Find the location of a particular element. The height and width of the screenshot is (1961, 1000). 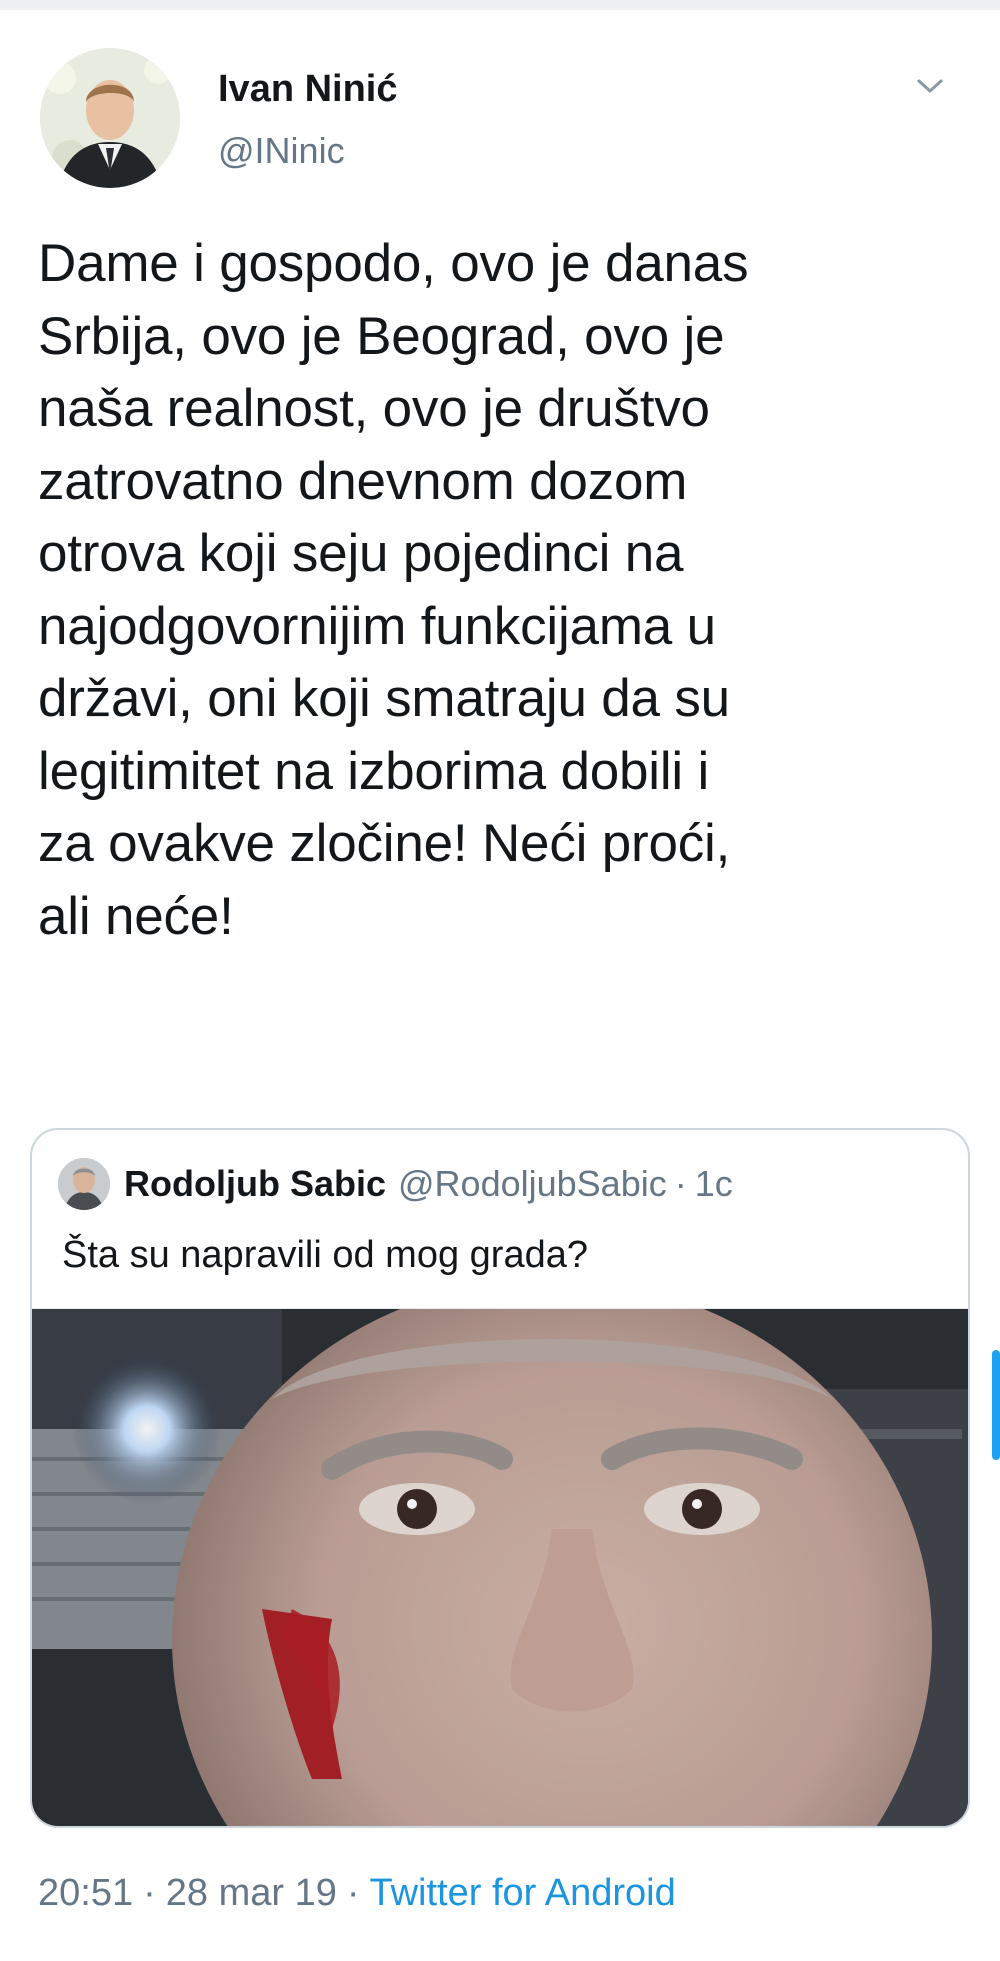

quoted-author-name: Rodoljub Sabic is located at coordinates (255, 1184).